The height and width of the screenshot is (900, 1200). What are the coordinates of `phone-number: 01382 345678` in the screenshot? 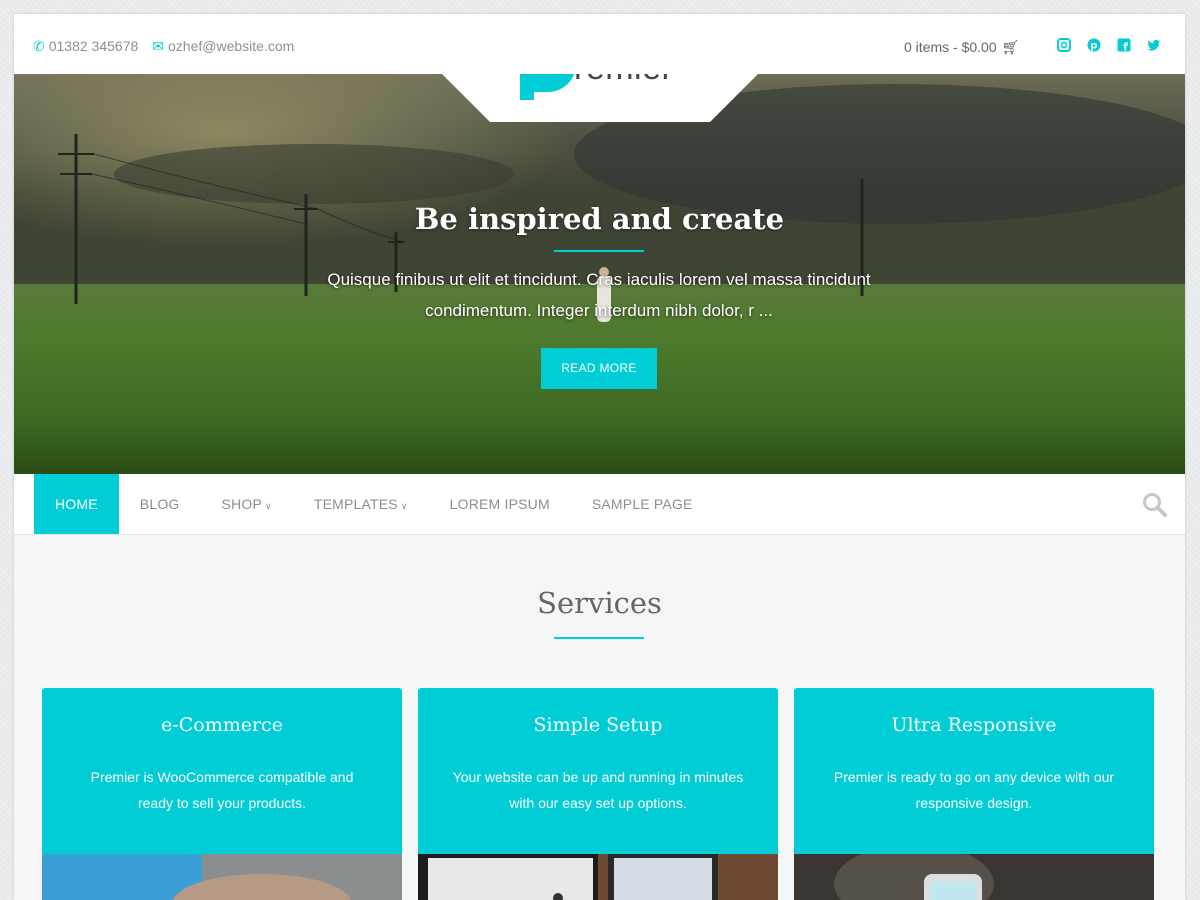 It's located at (93, 46).